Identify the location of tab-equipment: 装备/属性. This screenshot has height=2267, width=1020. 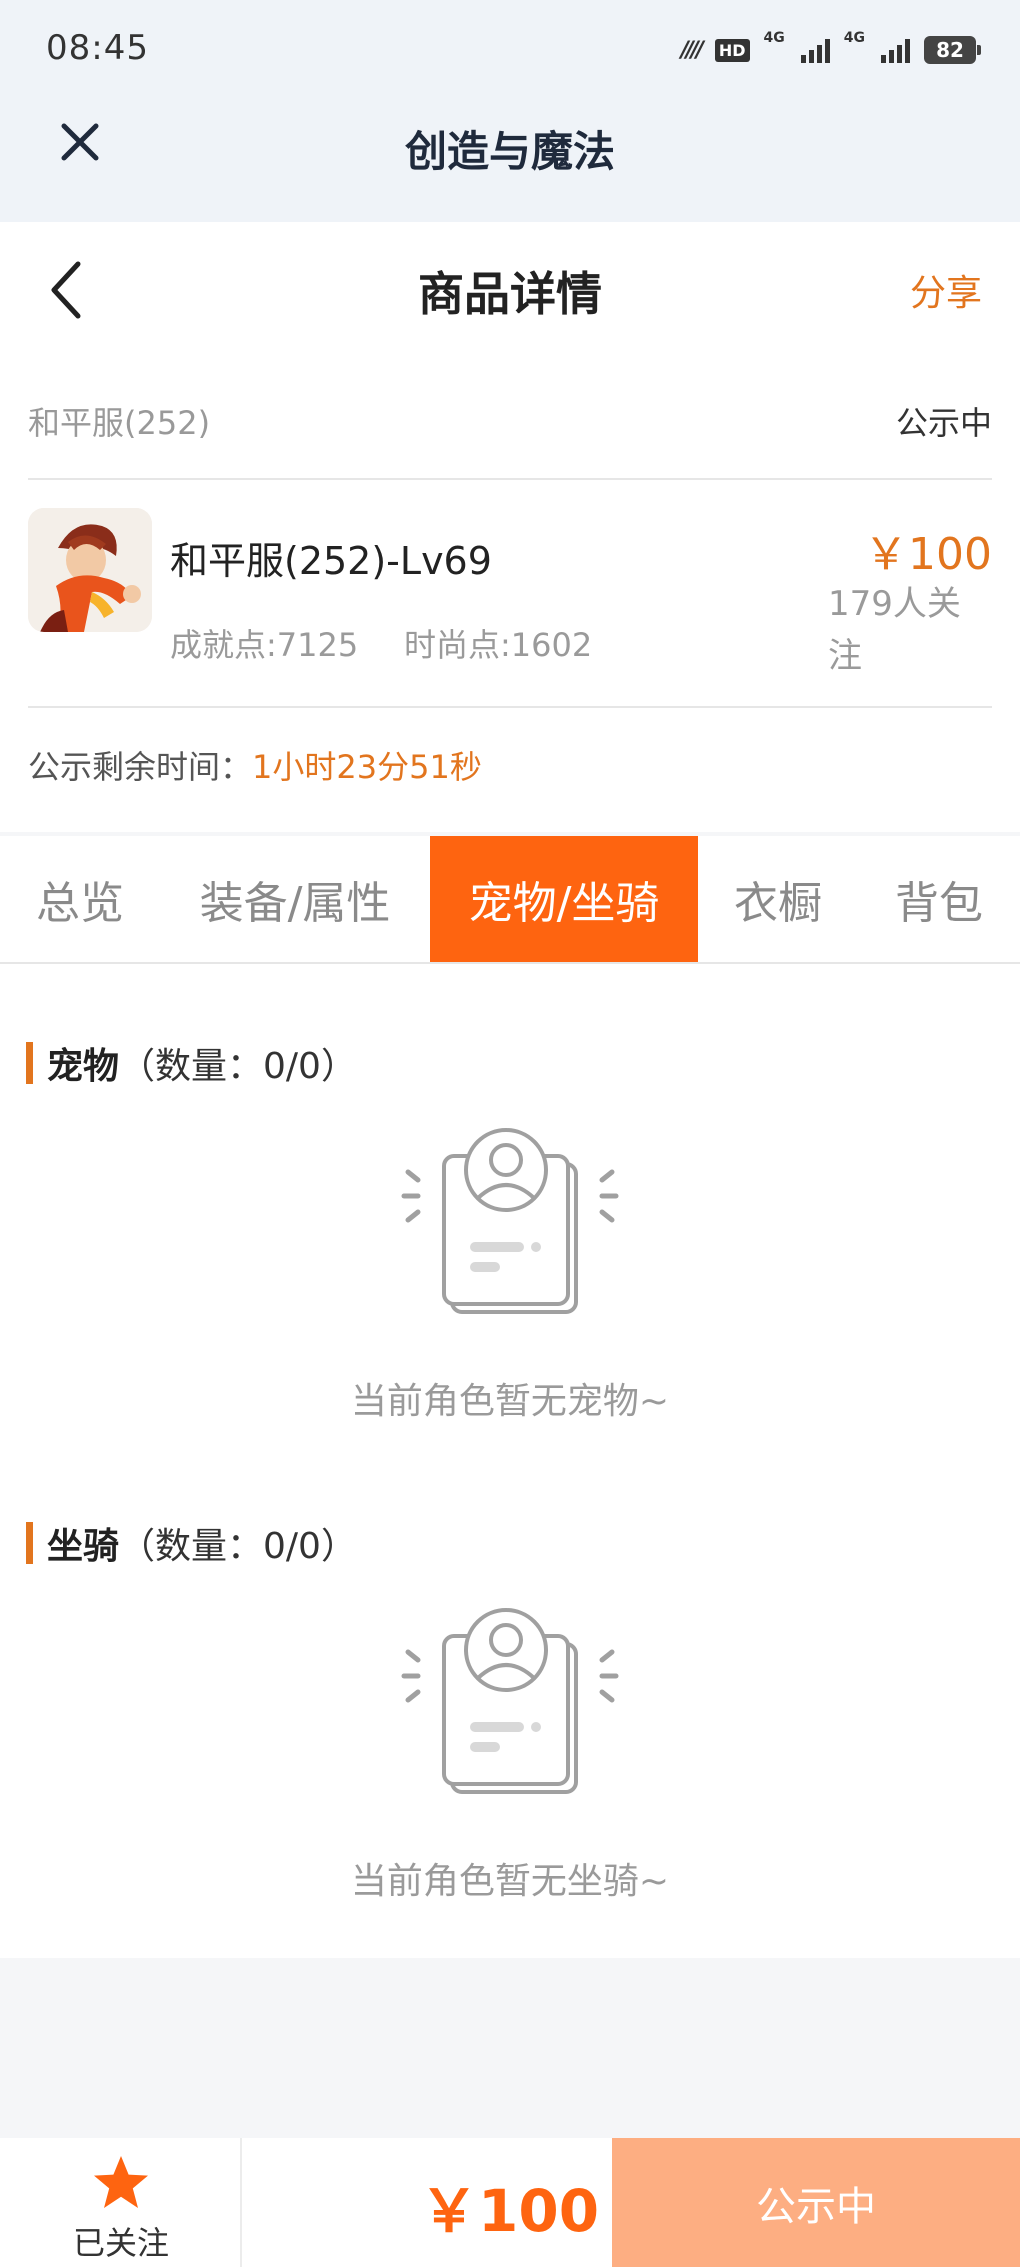
(295, 899).